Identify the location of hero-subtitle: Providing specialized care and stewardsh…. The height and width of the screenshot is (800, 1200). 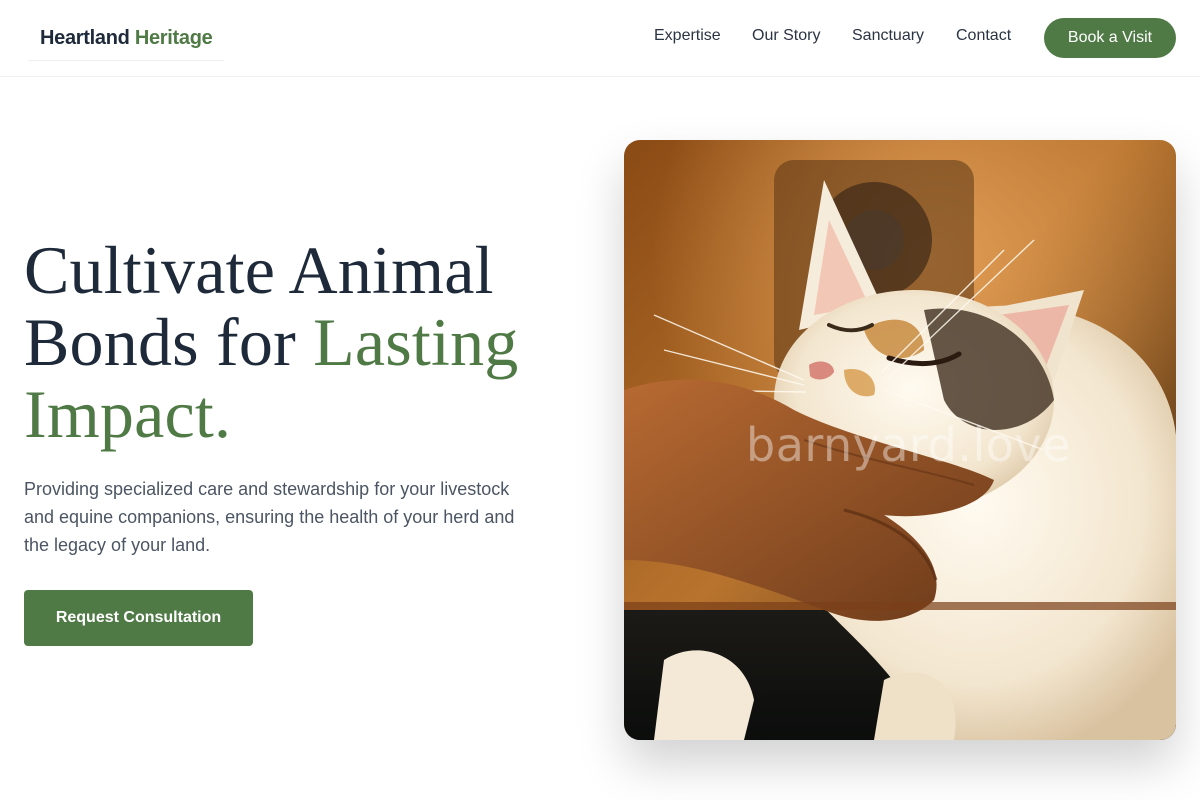
(269, 517).